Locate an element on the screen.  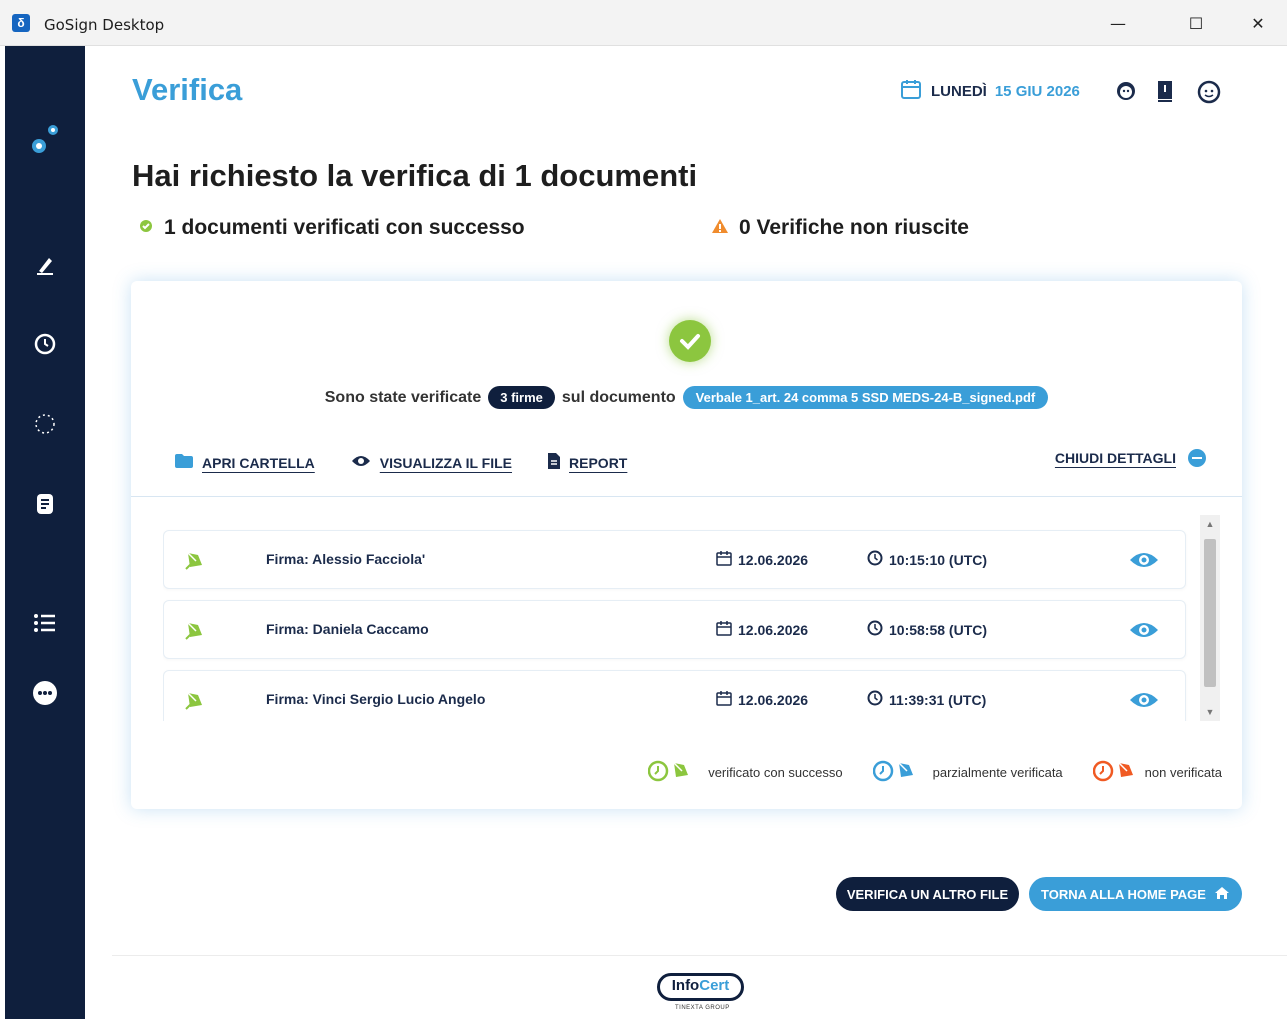
close-button: ✕ is located at coordinates (1258, 24).